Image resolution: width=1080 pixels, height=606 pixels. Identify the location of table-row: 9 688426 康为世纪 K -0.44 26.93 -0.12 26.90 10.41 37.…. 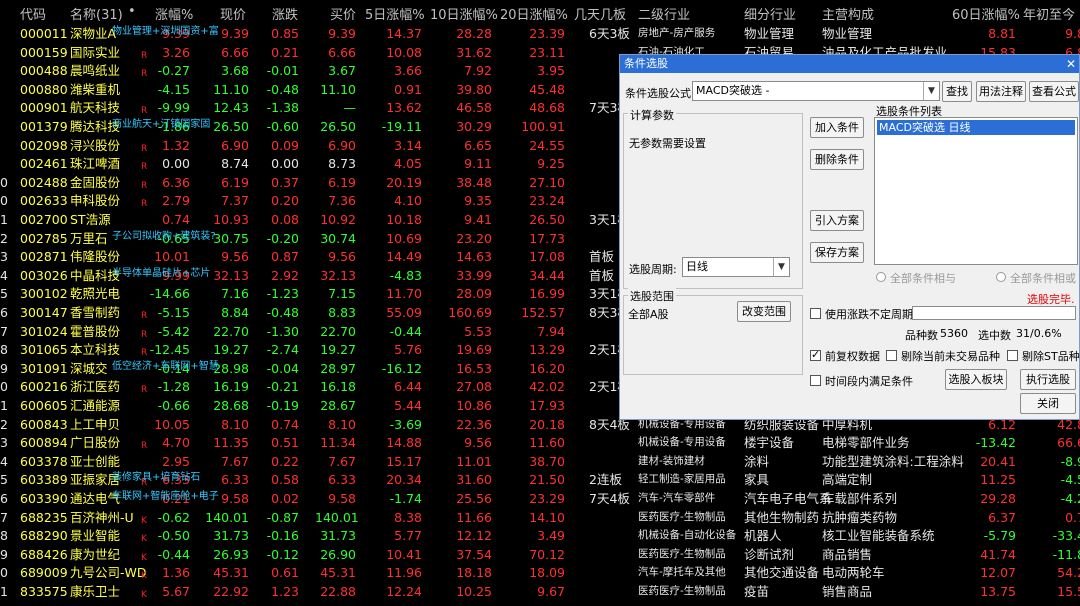
(540, 554).